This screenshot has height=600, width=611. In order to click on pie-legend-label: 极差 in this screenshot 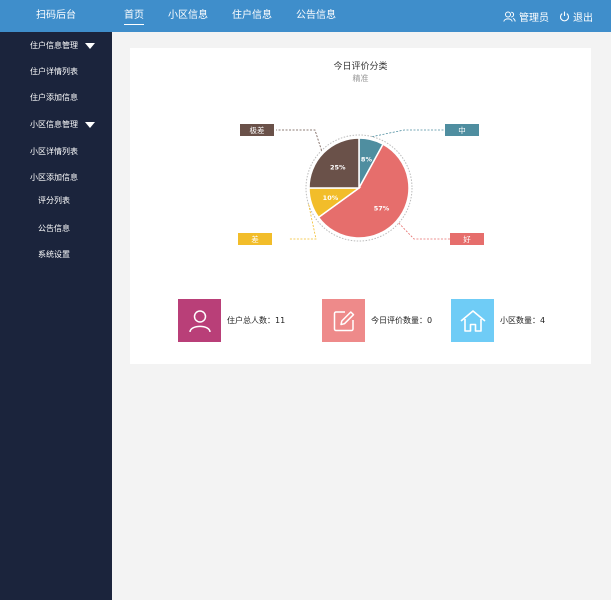, I will do `click(257, 130)`.